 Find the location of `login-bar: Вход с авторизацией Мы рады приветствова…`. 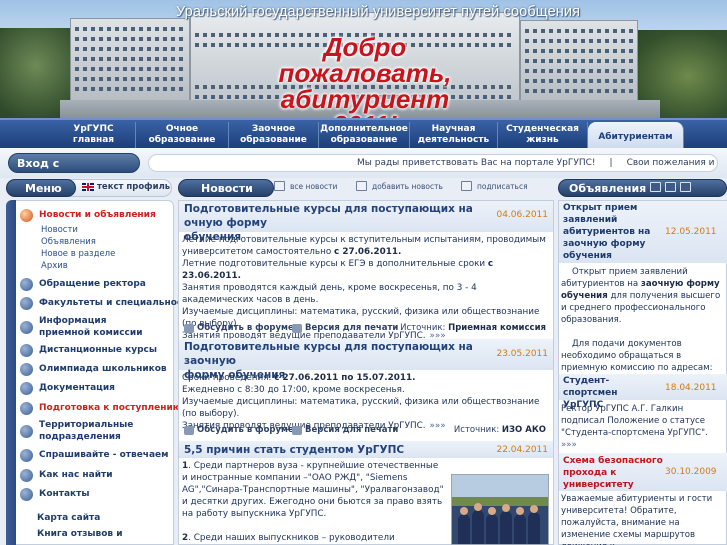

login-bar: Вход с авторизацией Мы рады приветствова… is located at coordinates (363, 169).